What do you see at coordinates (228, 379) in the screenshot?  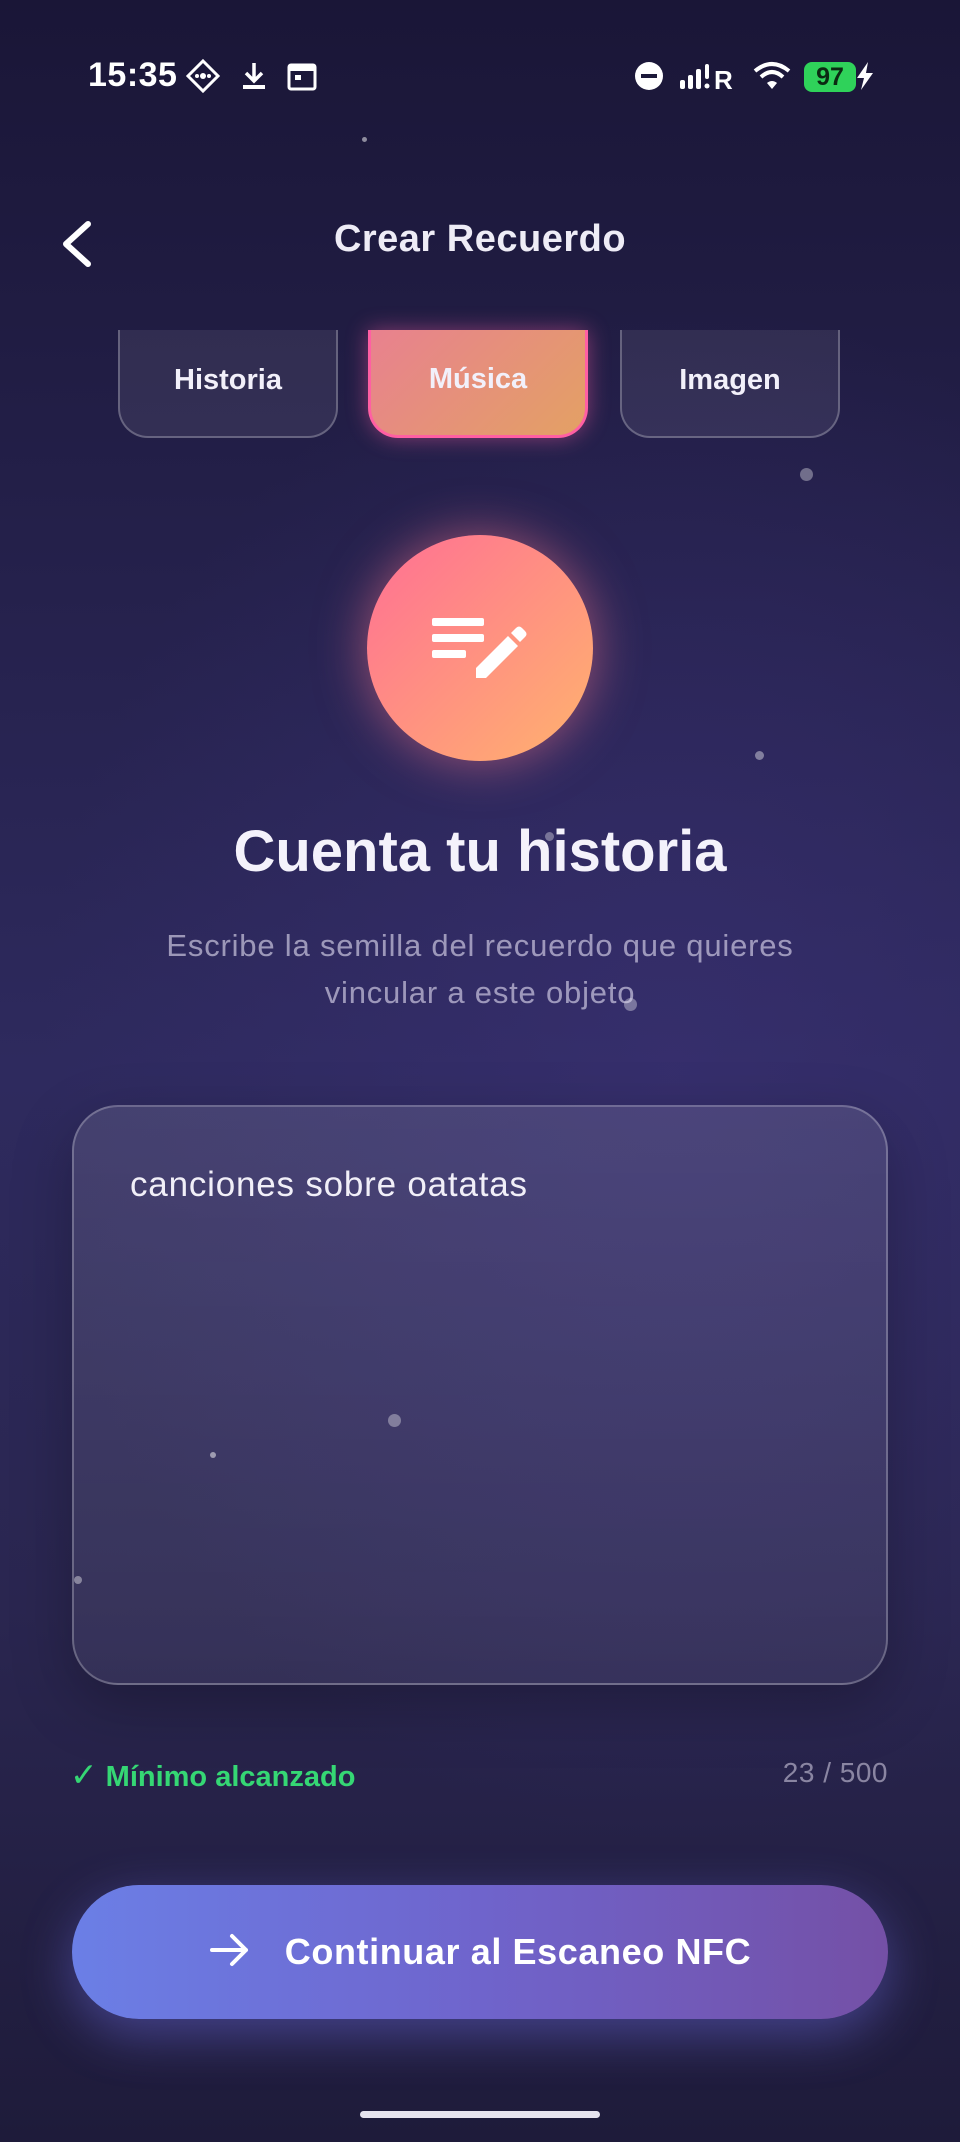 I see `tab-label: Historia` at bounding box center [228, 379].